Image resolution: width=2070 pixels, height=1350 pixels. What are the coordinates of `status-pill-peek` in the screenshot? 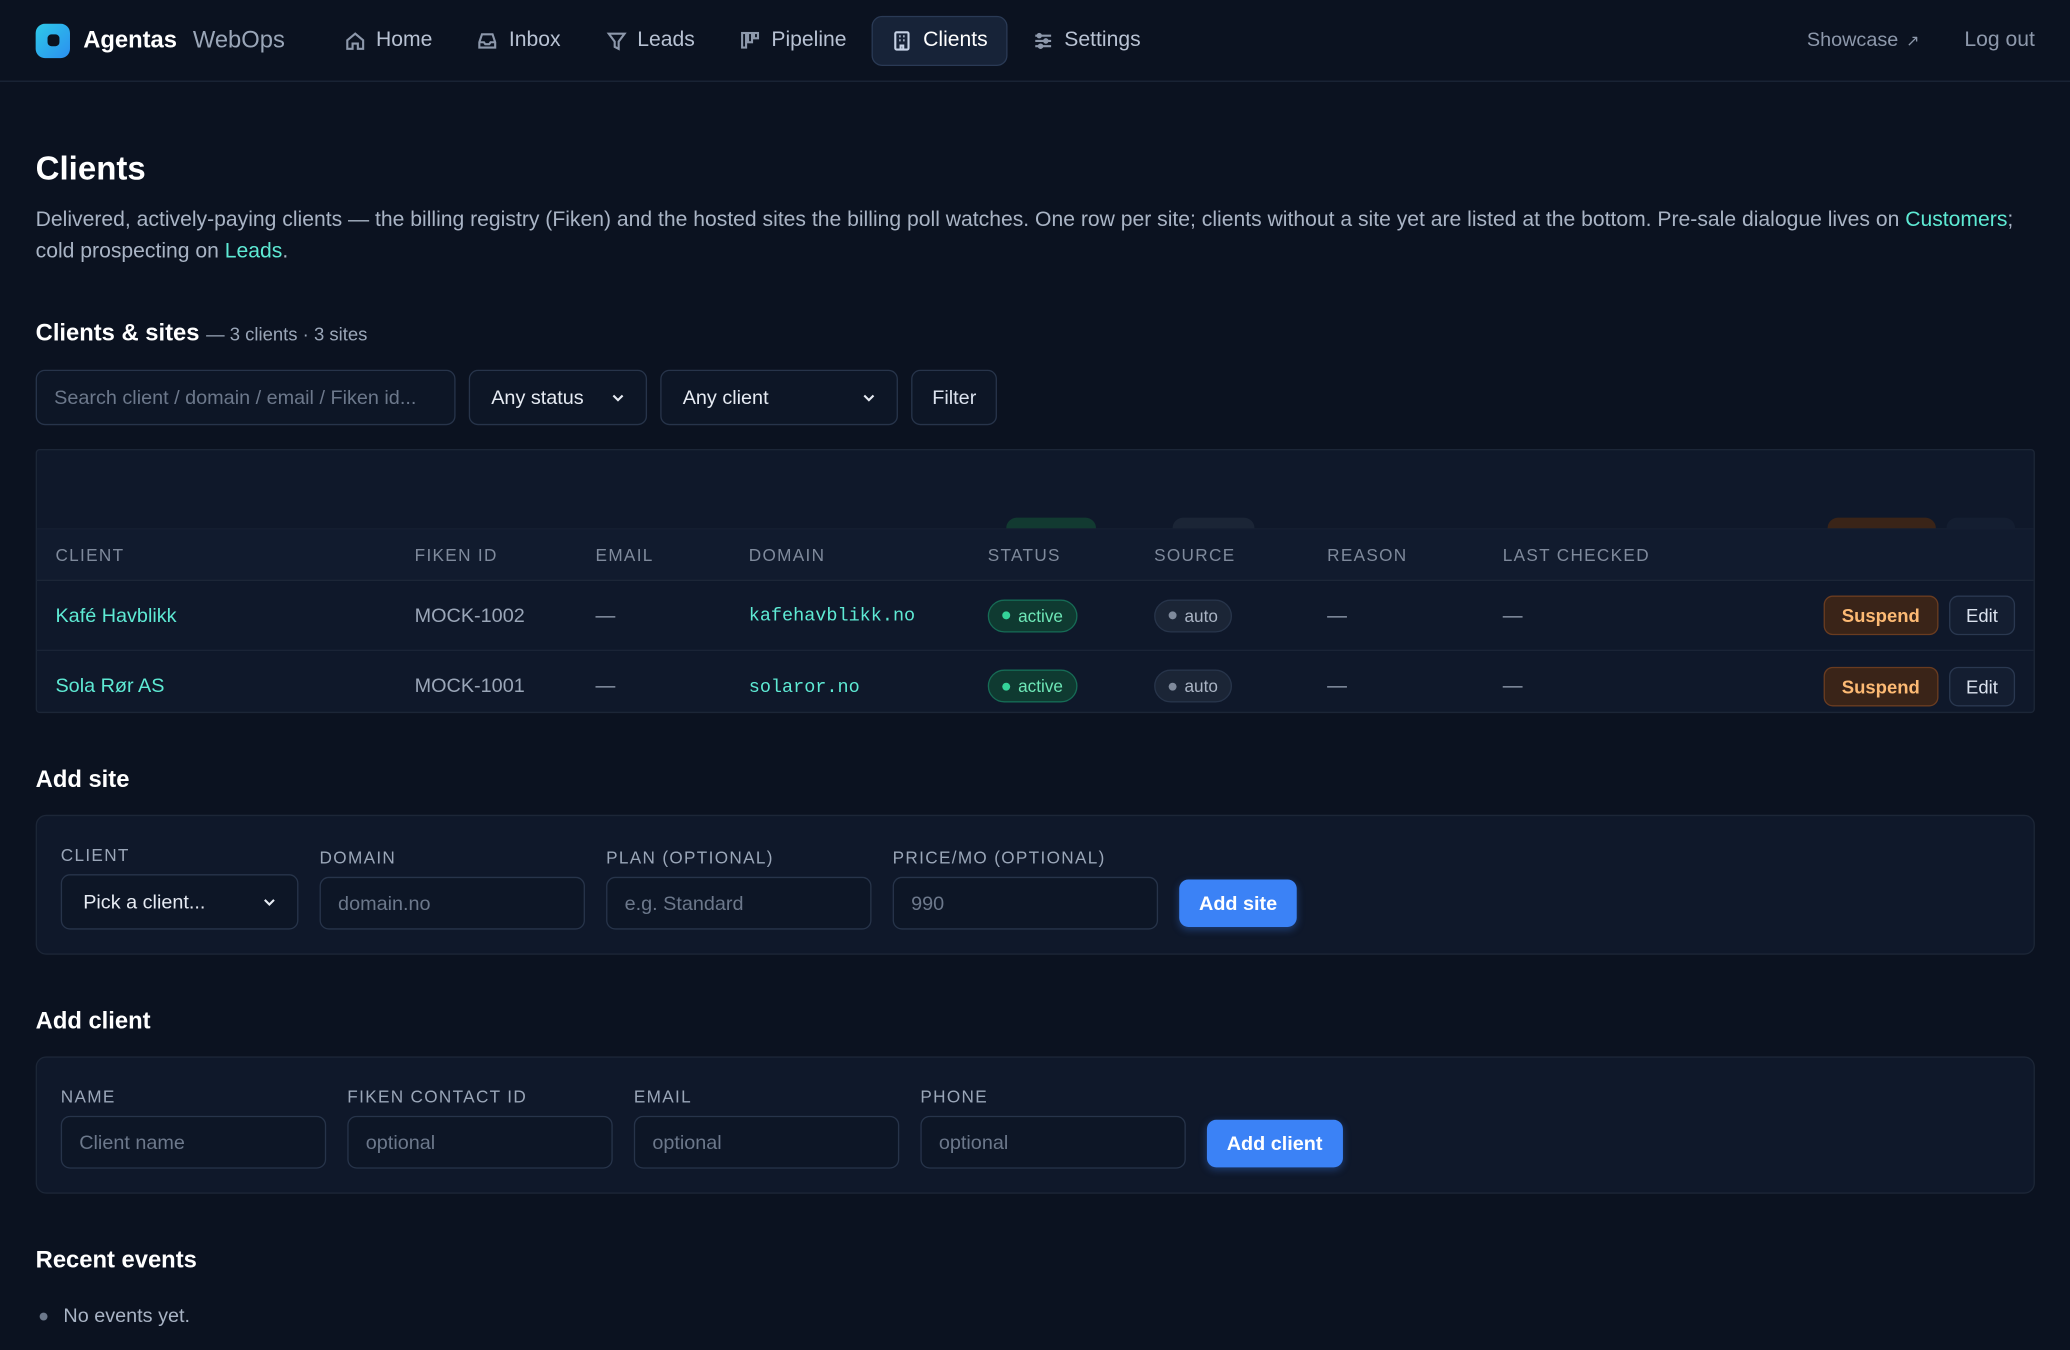 It's located at (1051, 523).